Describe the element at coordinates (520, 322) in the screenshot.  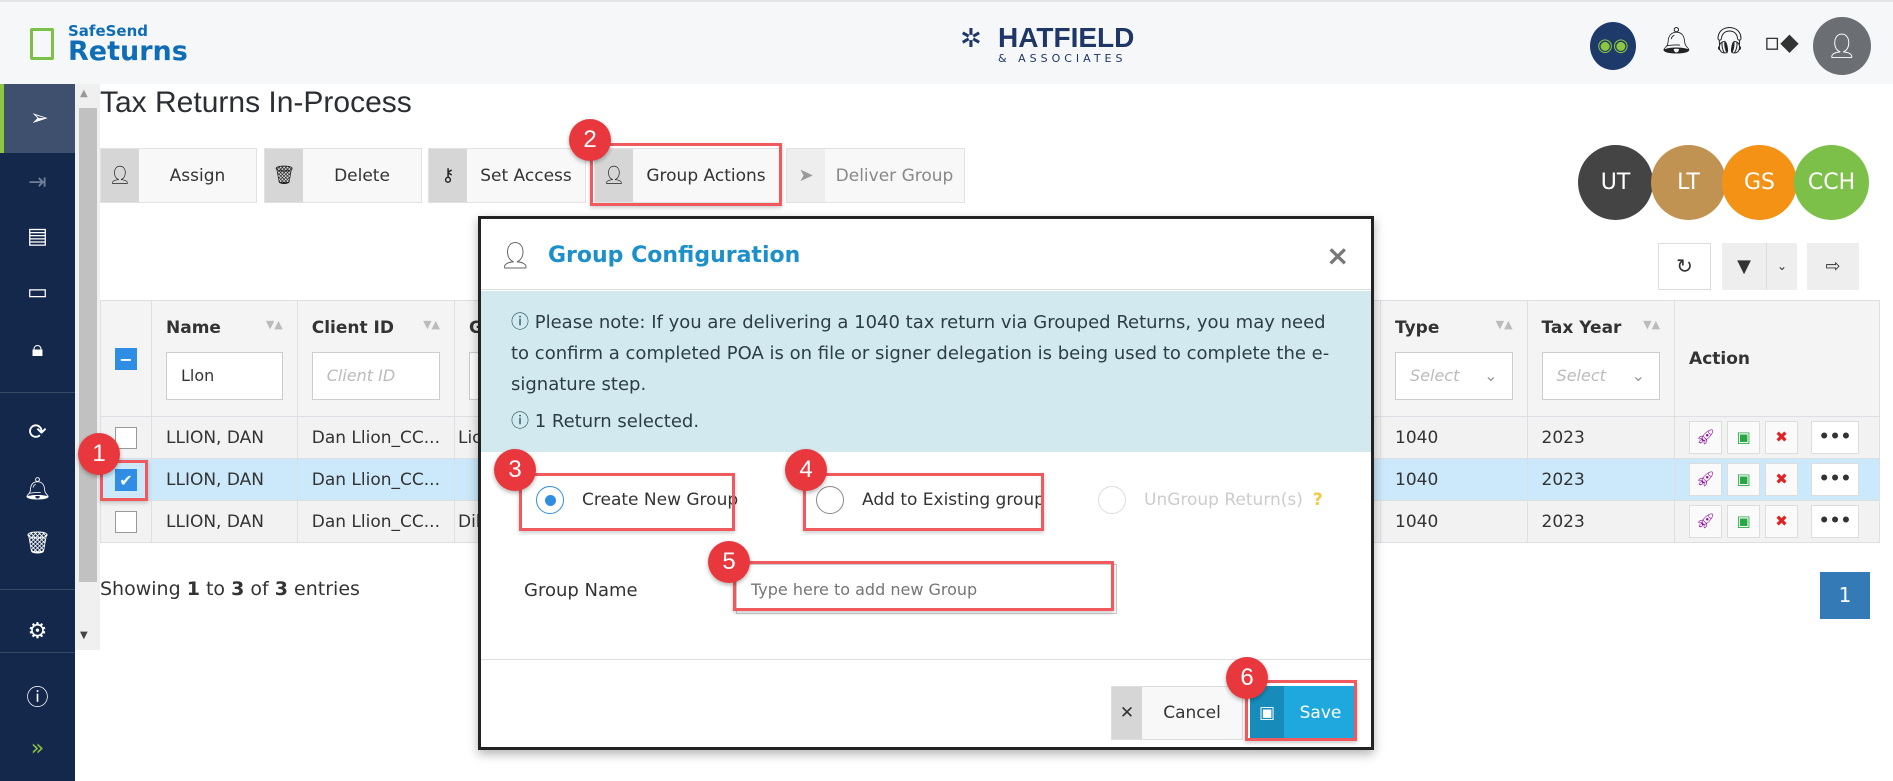
I see `info-icon: ⓘ` at that location.